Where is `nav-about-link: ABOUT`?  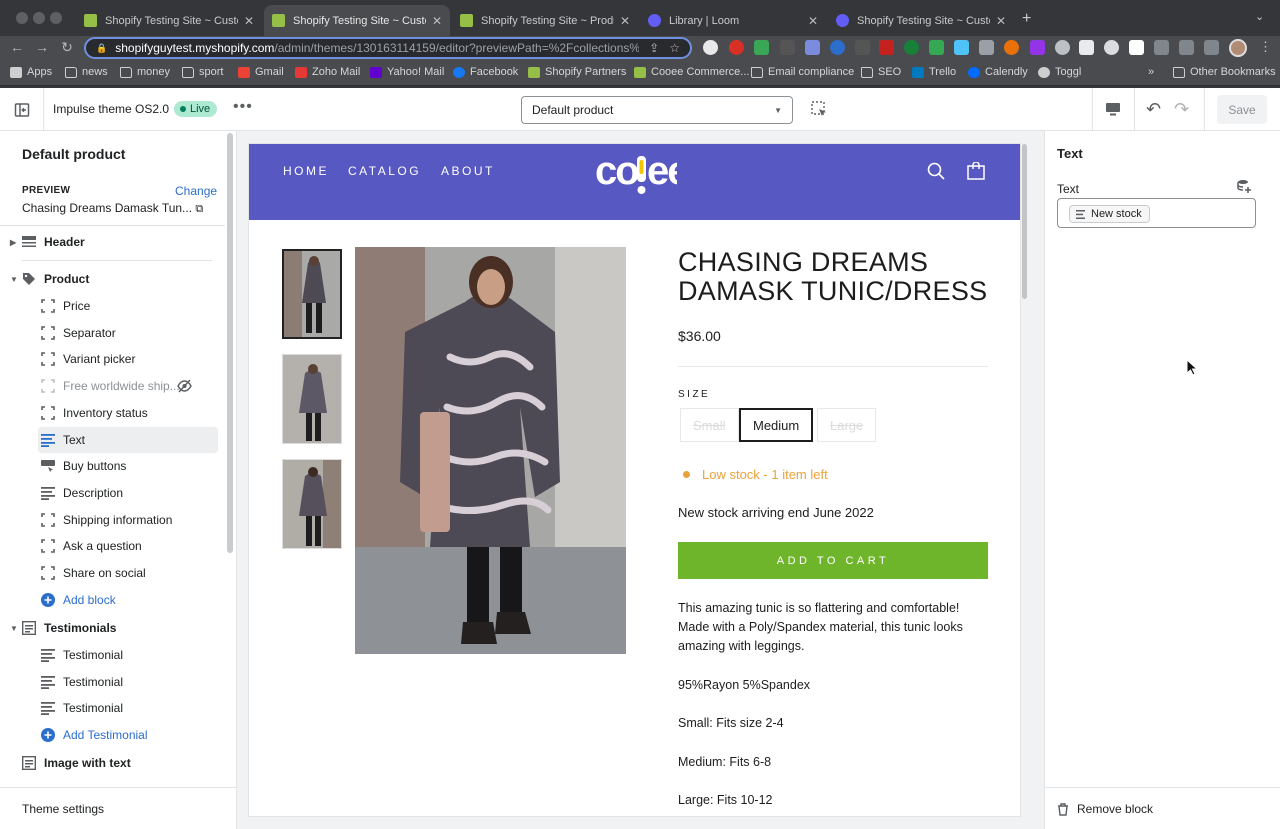 nav-about-link: ABOUT is located at coordinates (468, 171).